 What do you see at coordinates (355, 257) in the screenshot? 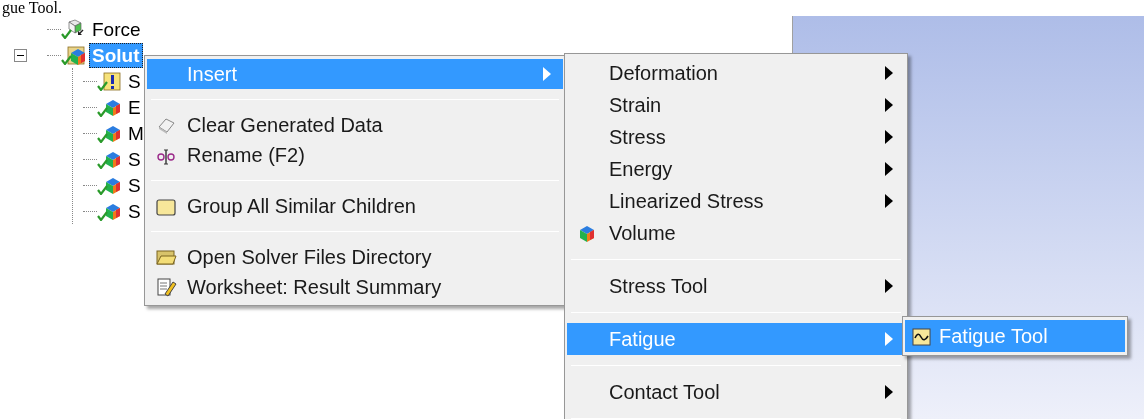
I see `menu-item: Open Solver Files Directory` at bounding box center [355, 257].